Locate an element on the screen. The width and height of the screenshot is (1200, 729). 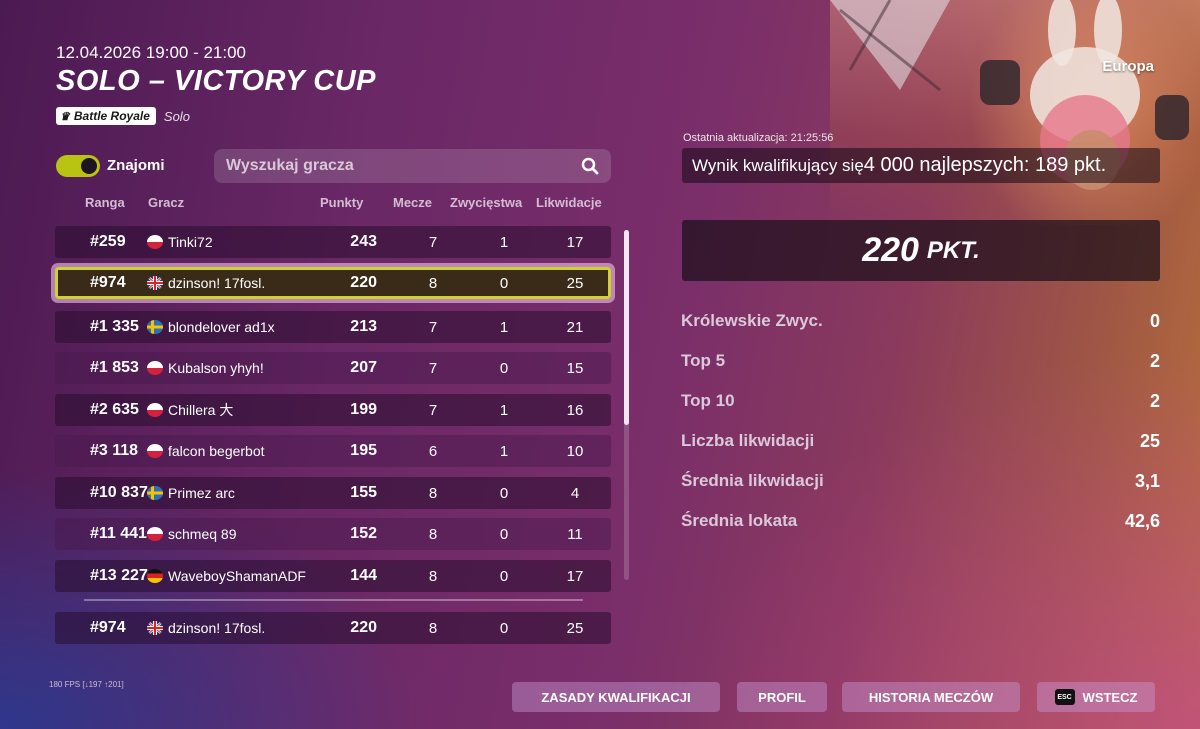
row-points: 243 is located at coordinates (363, 241).